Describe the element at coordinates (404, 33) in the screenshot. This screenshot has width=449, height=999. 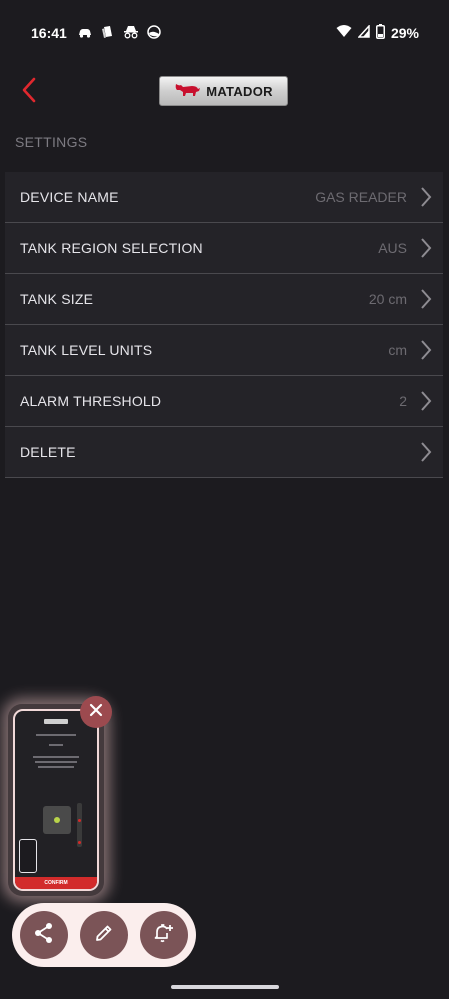
I see `battery-percentage: 29%` at that location.